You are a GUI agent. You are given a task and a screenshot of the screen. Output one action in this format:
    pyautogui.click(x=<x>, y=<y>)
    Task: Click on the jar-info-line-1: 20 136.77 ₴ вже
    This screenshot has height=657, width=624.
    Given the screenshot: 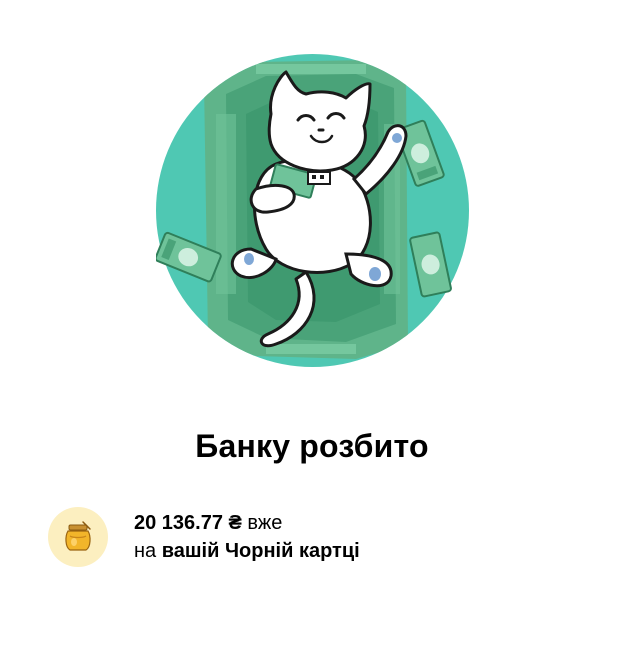 What is the action you would take?
    pyautogui.click(x=247, y=523)
    